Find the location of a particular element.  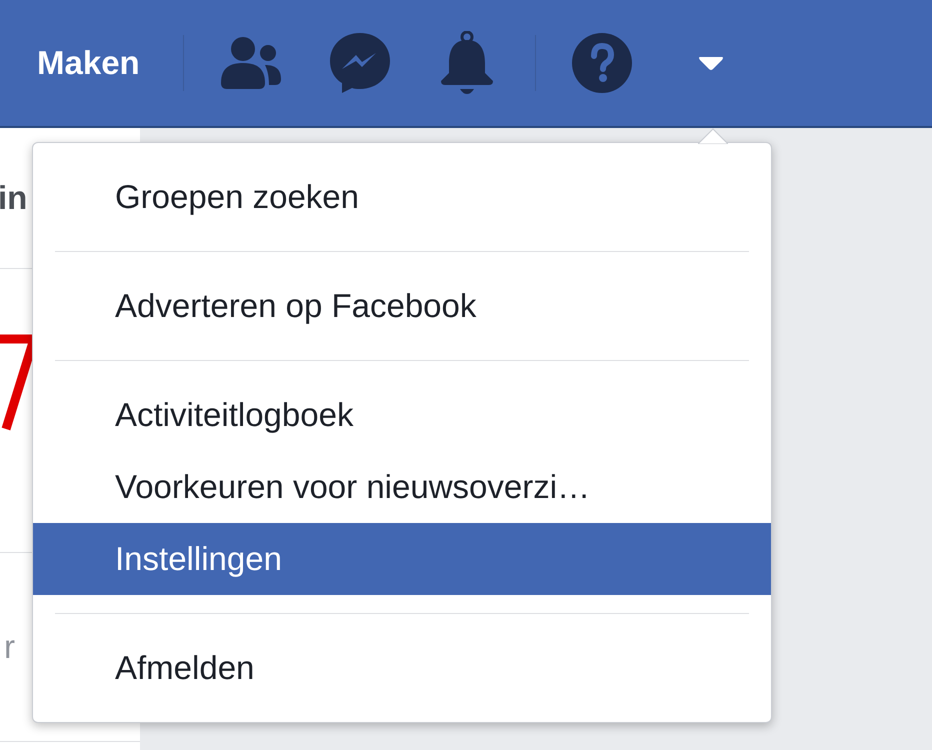

menu-item: Groepen zoeken is located at coordinates (402, 197).